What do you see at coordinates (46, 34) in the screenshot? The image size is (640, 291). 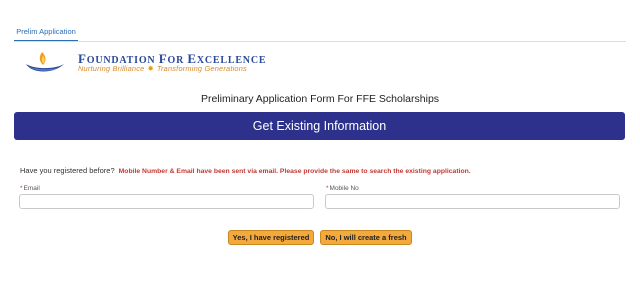 I see `tab-prelim-application: Prelim Application` at bounding box center [46, 34].